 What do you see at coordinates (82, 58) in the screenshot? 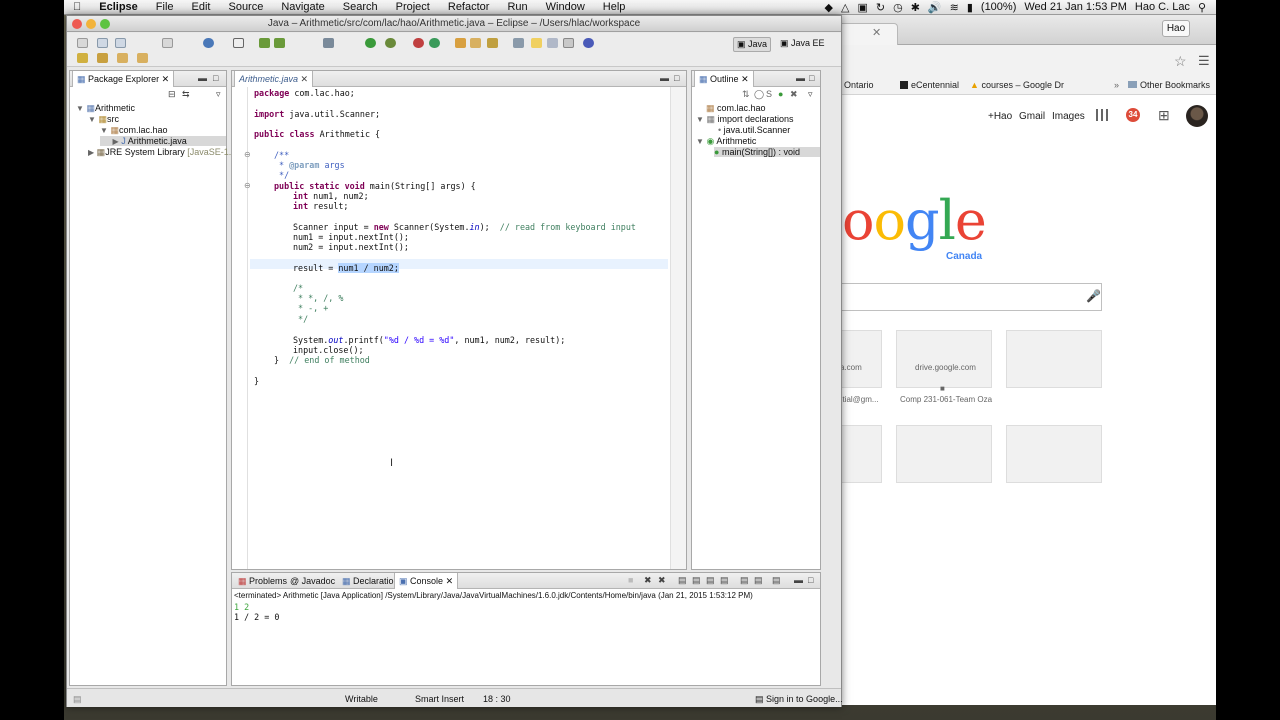
I see `next-annotation-icon` at bounding box center [82, 58].